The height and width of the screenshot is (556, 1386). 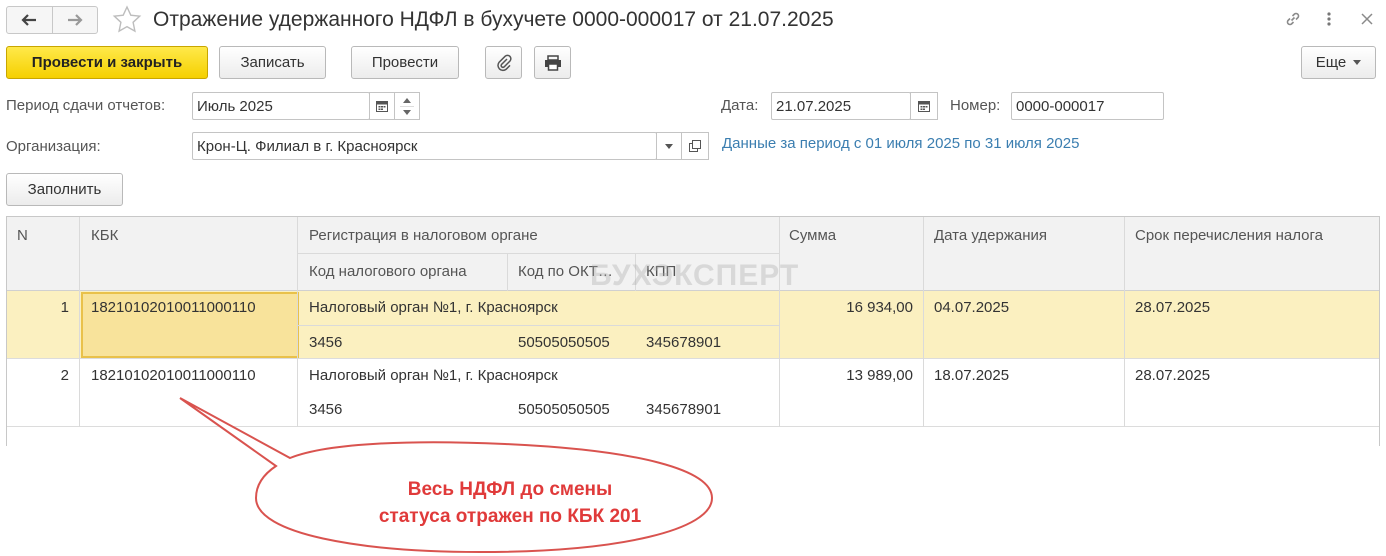 I want to click on header-subdivider, so click(x=538, y=253).